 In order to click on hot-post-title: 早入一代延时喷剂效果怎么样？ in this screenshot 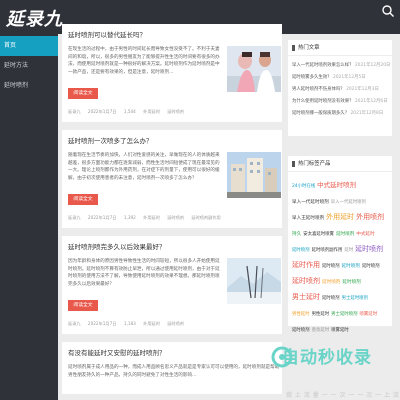, I will do `click(322, 65)`.